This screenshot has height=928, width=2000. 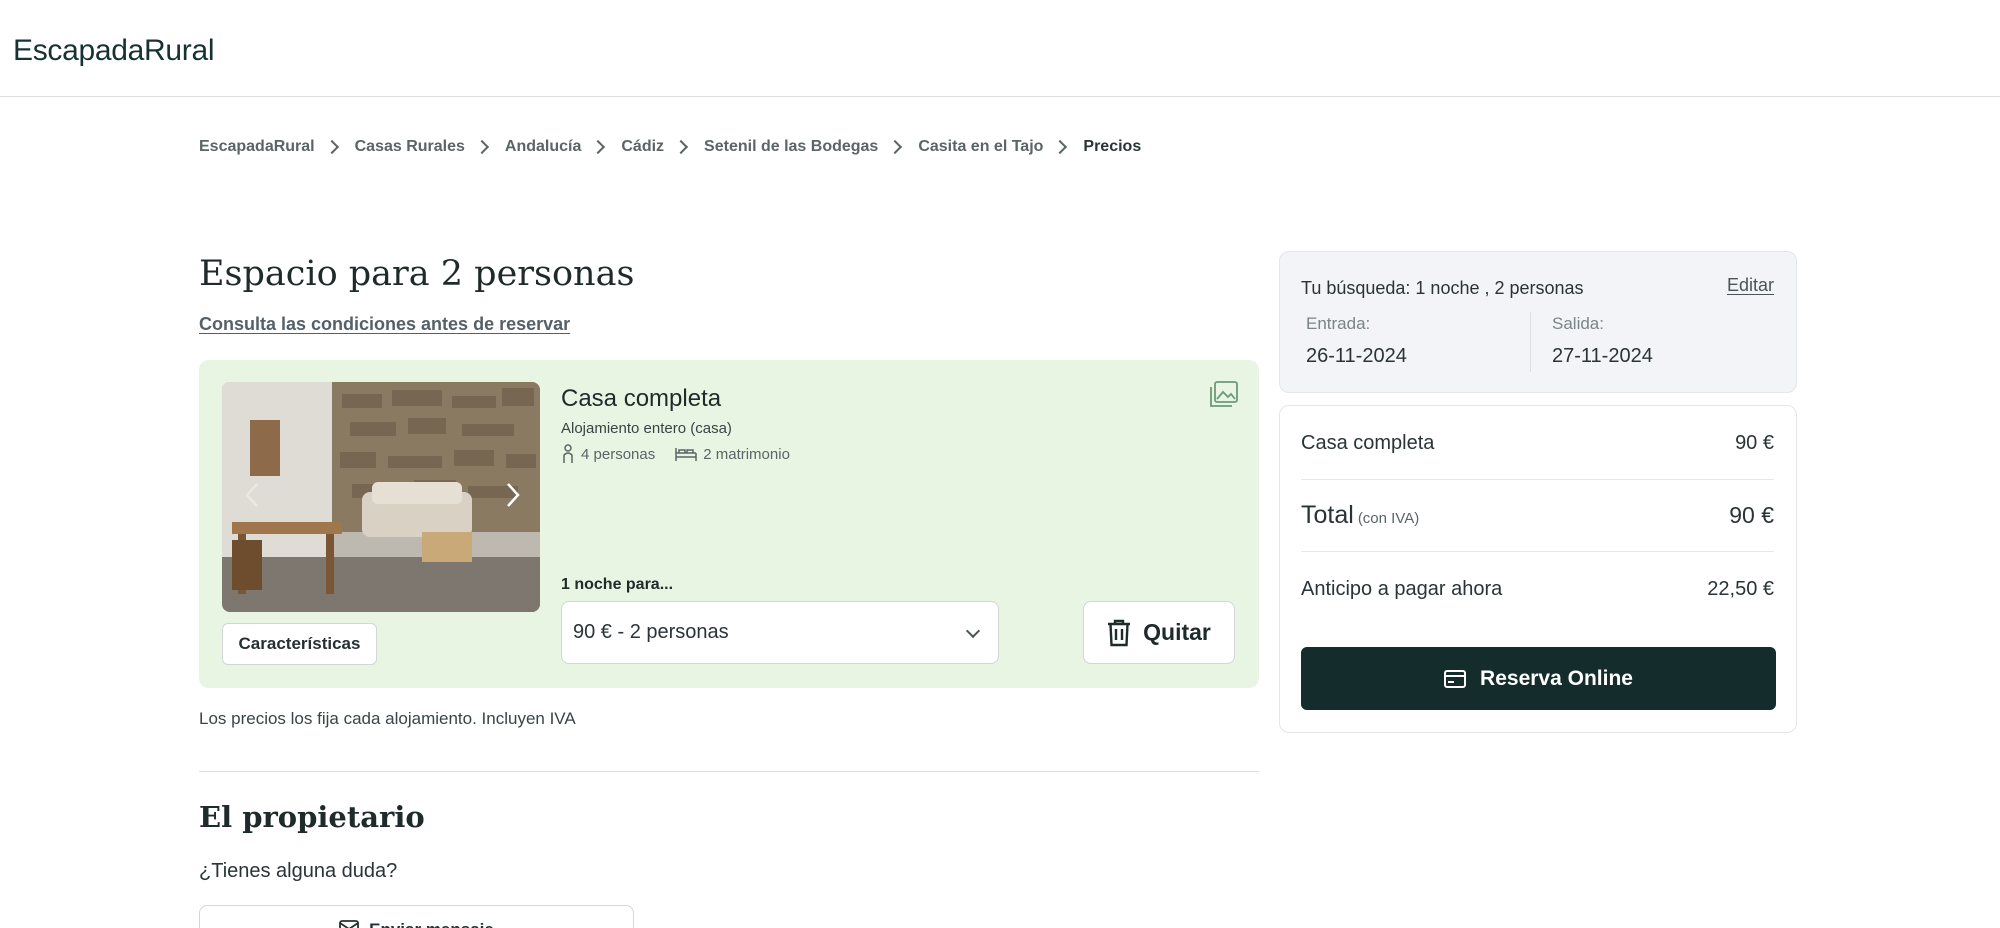 I want to click on summary-item-label: Casa completa, so click(x=1368, y=443).